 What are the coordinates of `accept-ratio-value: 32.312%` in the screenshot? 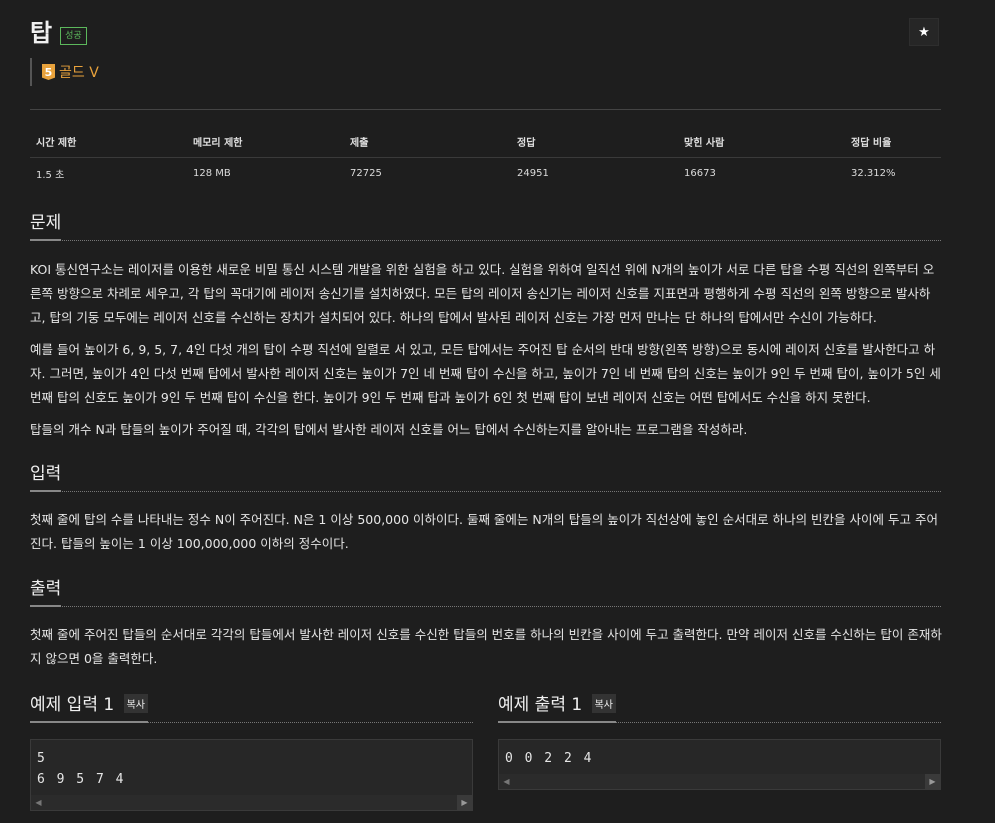 It's located at (873, 173).